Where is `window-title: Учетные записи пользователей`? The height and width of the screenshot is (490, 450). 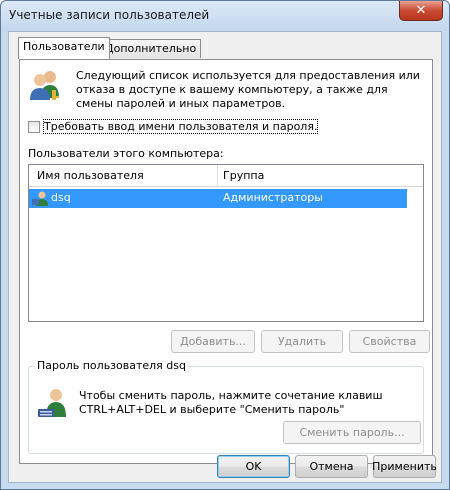 window-title: Учетные записи пользователей is located at coordinates (109, 15).